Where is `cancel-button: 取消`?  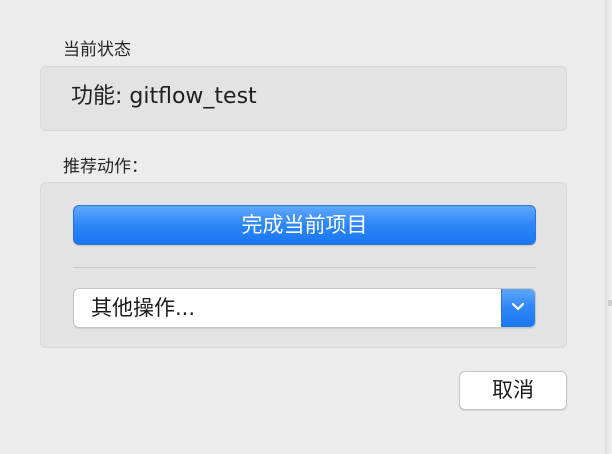 cancel-button: 取消 is located at coordinates (513, 390).